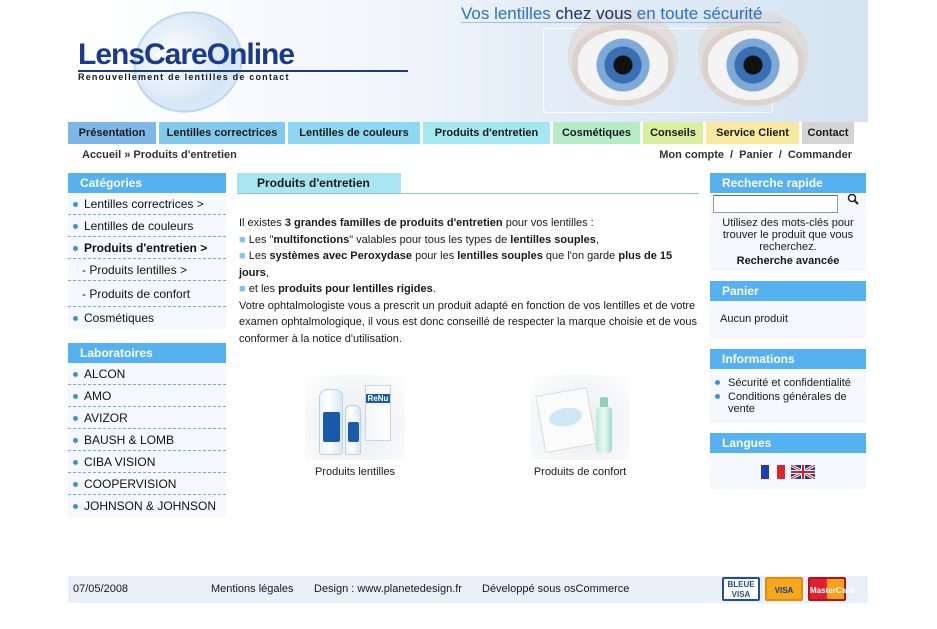 This screenshot has width=937, height=629. I want to click on product-card-confort: Produits de confort, so click(580, 426).